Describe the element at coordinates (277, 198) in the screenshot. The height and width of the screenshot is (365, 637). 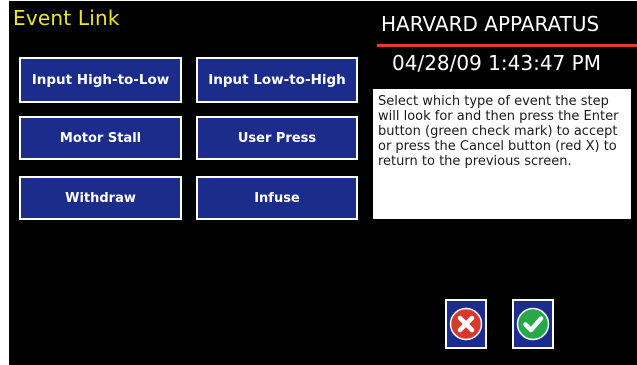
I see `infuse-button: Infuse` at that location.